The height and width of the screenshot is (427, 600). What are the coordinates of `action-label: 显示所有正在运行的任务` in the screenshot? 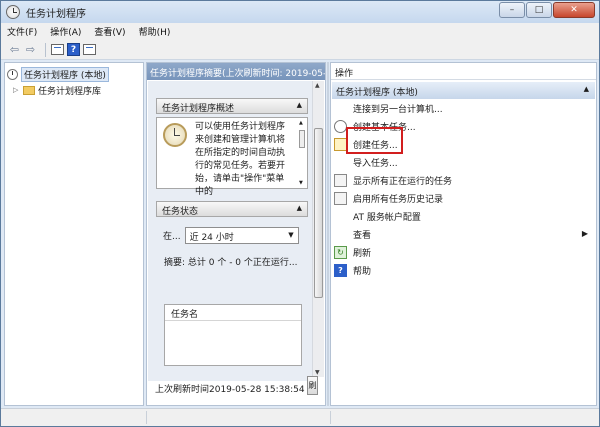 It's located at (403, 181).